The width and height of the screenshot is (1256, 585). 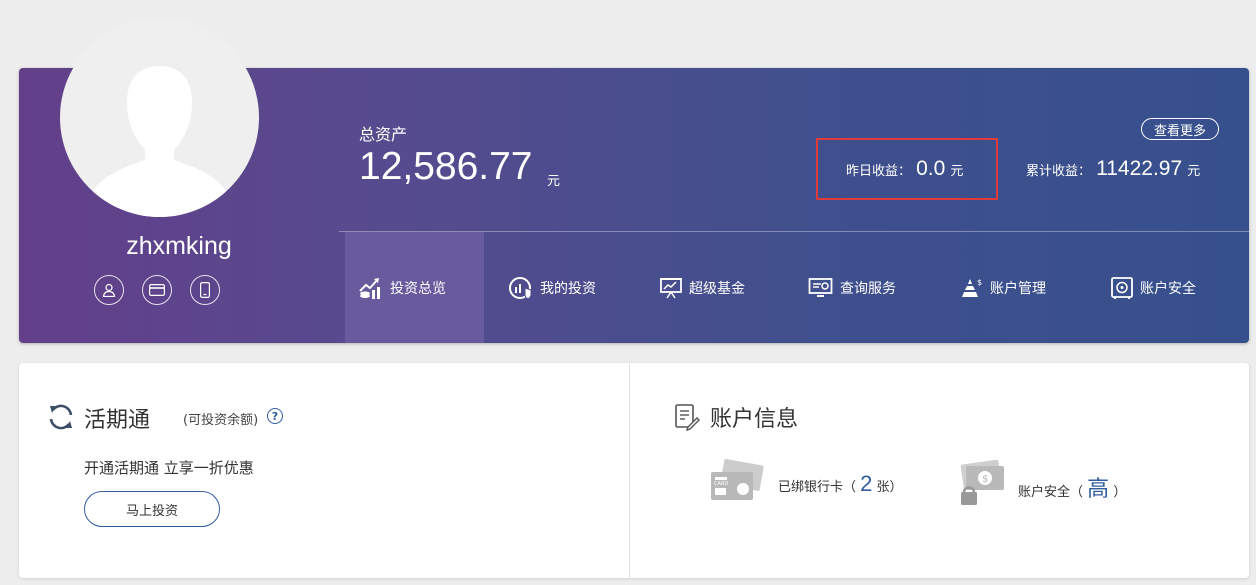 What do you see at coordinates (169, 468) in the screenshot?
I see `huoqitong-promo: 开通活期通 立享一折优惠` at bounding box center [169, 468].